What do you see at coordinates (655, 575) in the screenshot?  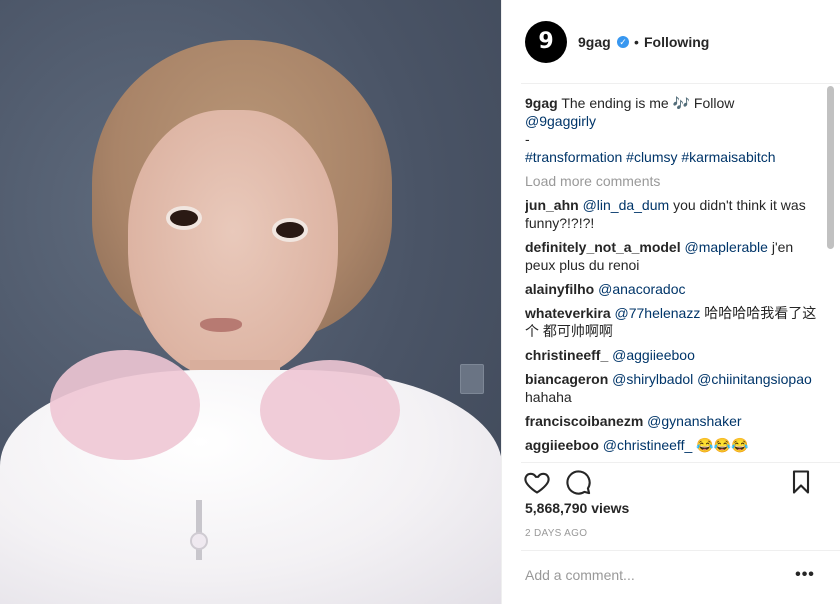 I see `add-comment-input` at bounding box center [655, 575].